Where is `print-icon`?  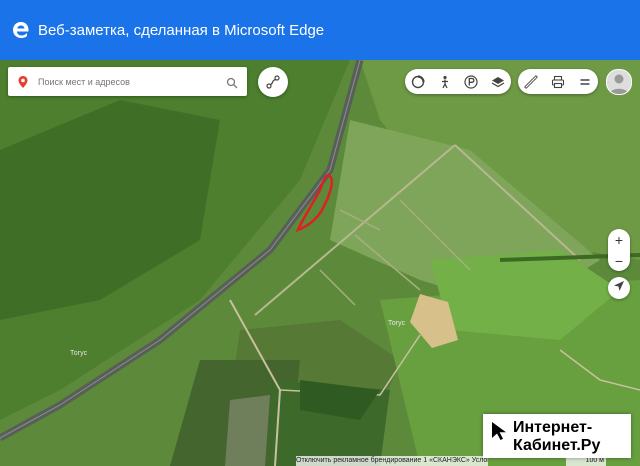
print-icon is located at coordinates (558, 82).